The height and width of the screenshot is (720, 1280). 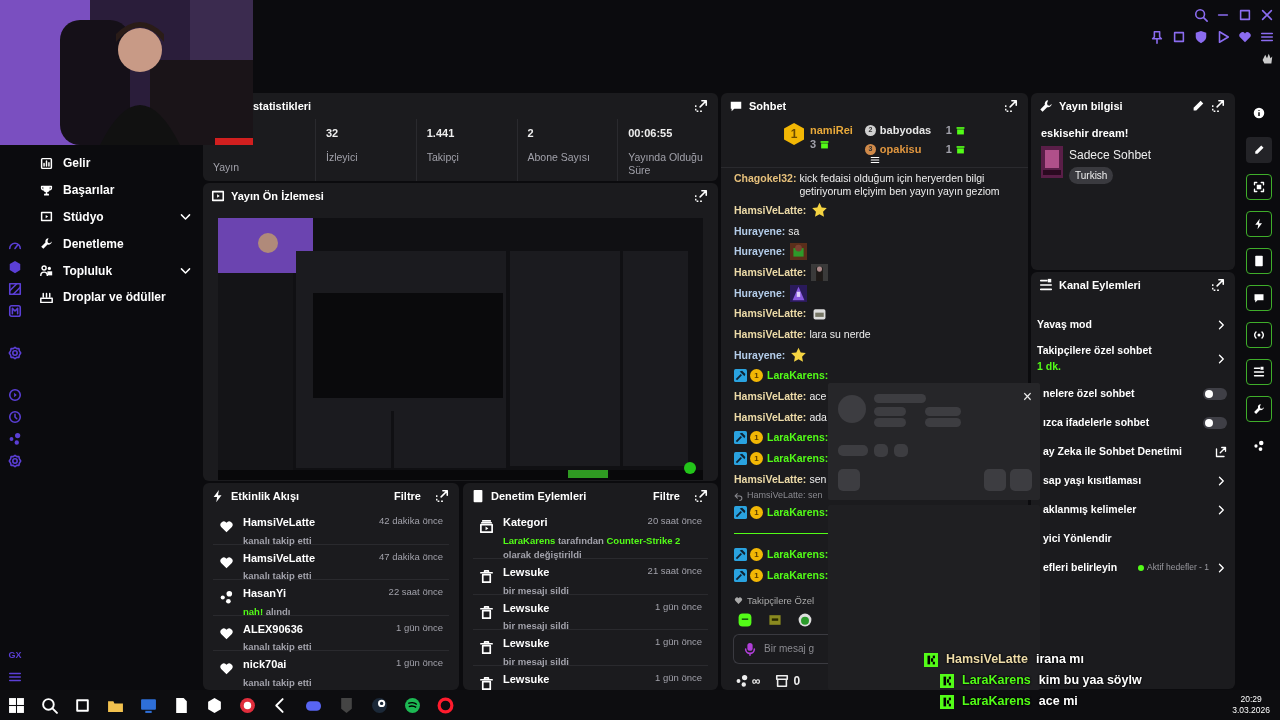 What do you see at coordinates (181, 705) in the screenshot?
I see `document-icon` at bounding box center [181, 705].